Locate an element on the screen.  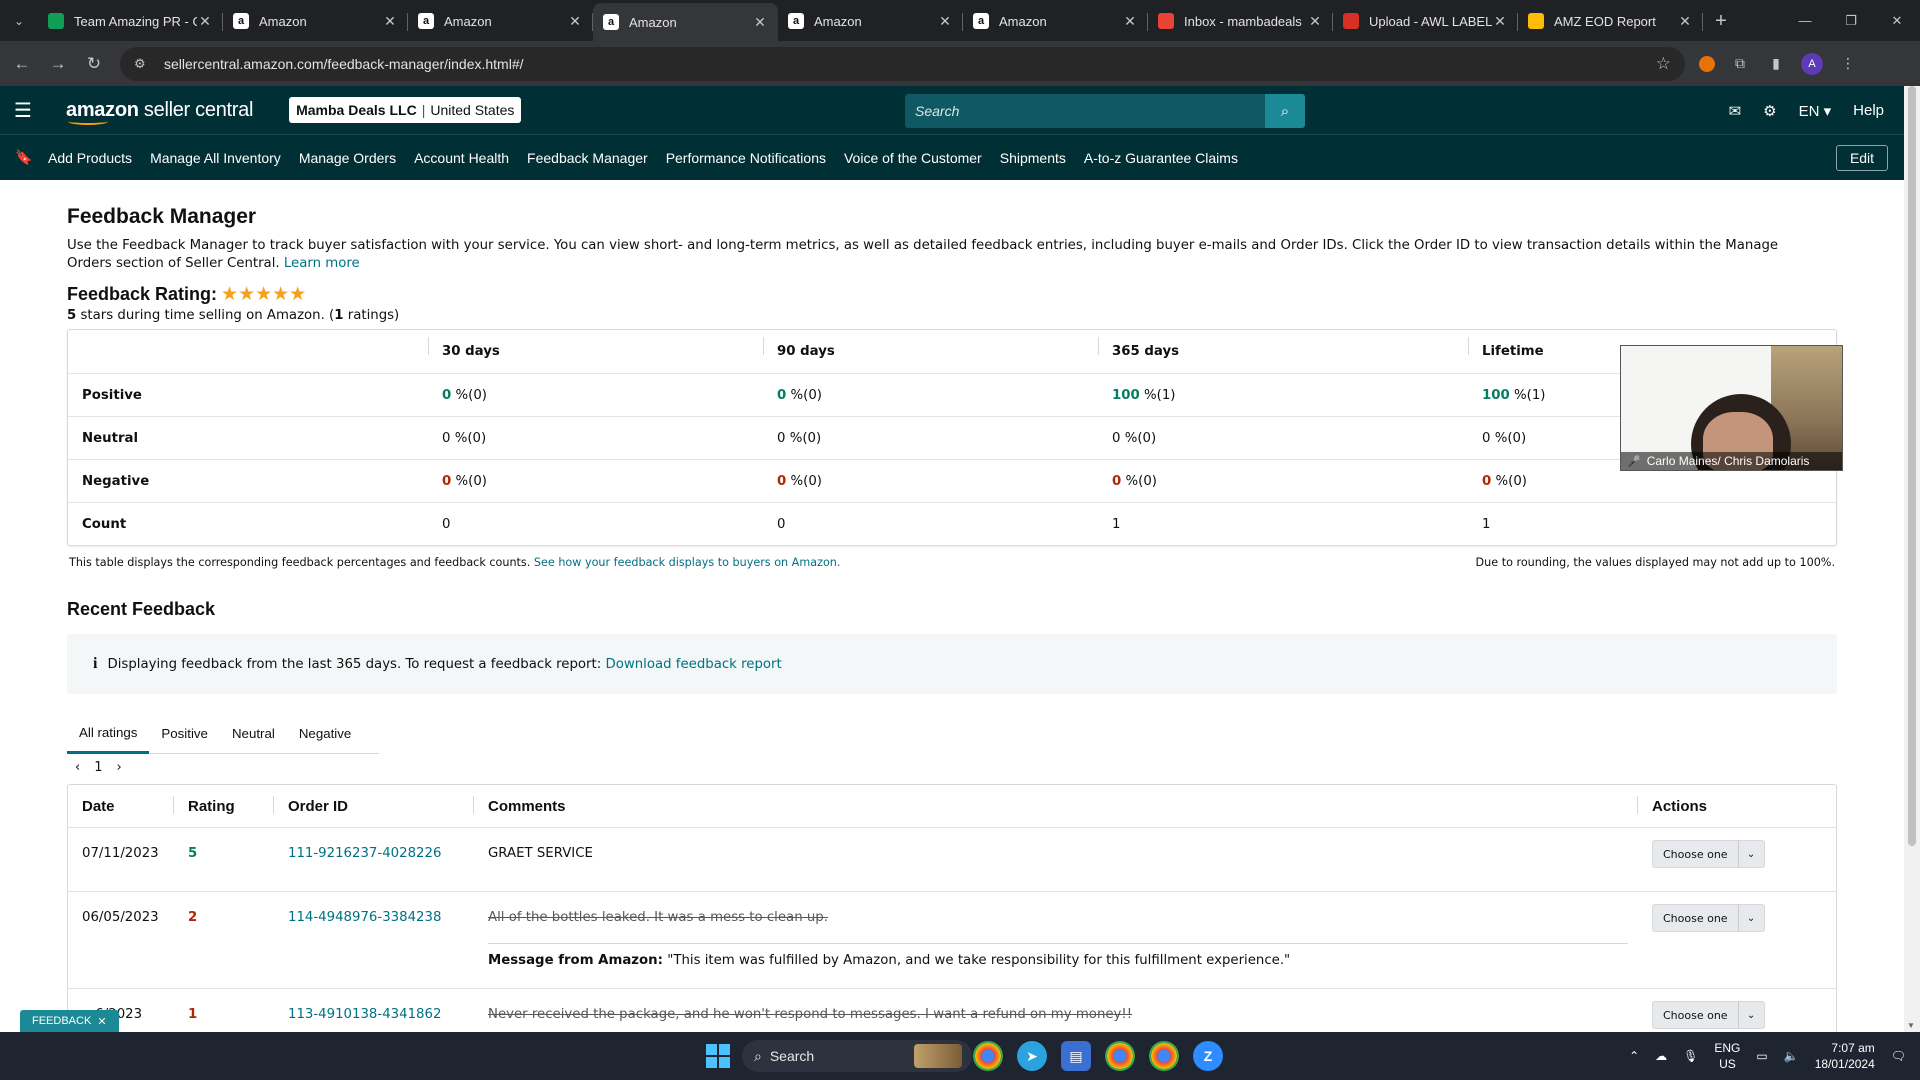
nav-item: Account Health is located at coordinates (461, 158).